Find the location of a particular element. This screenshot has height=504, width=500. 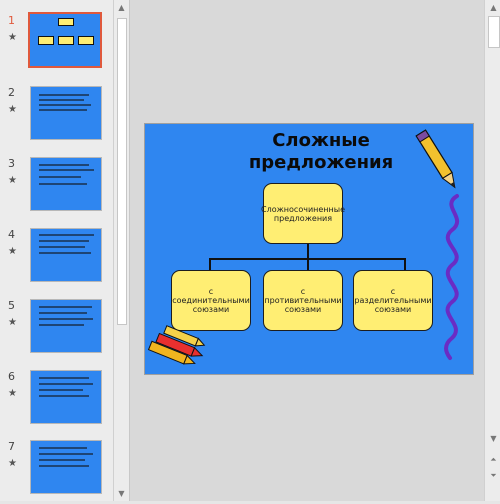

slide-number: 6 is located at coordinates (11, 376).